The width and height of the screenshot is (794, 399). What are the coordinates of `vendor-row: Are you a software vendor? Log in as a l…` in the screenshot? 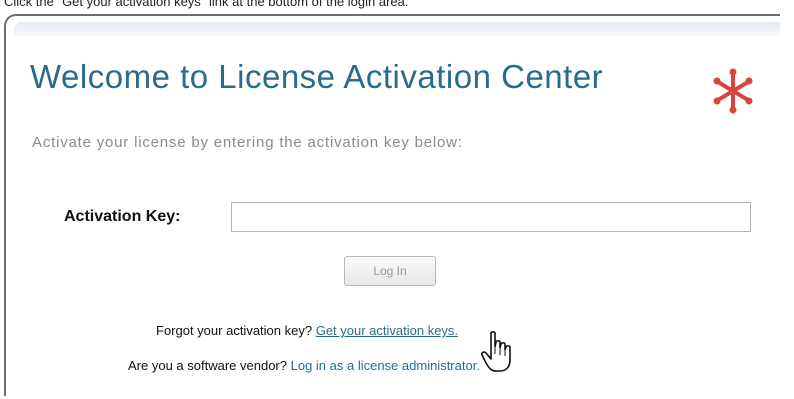 It's located at (304, 365).